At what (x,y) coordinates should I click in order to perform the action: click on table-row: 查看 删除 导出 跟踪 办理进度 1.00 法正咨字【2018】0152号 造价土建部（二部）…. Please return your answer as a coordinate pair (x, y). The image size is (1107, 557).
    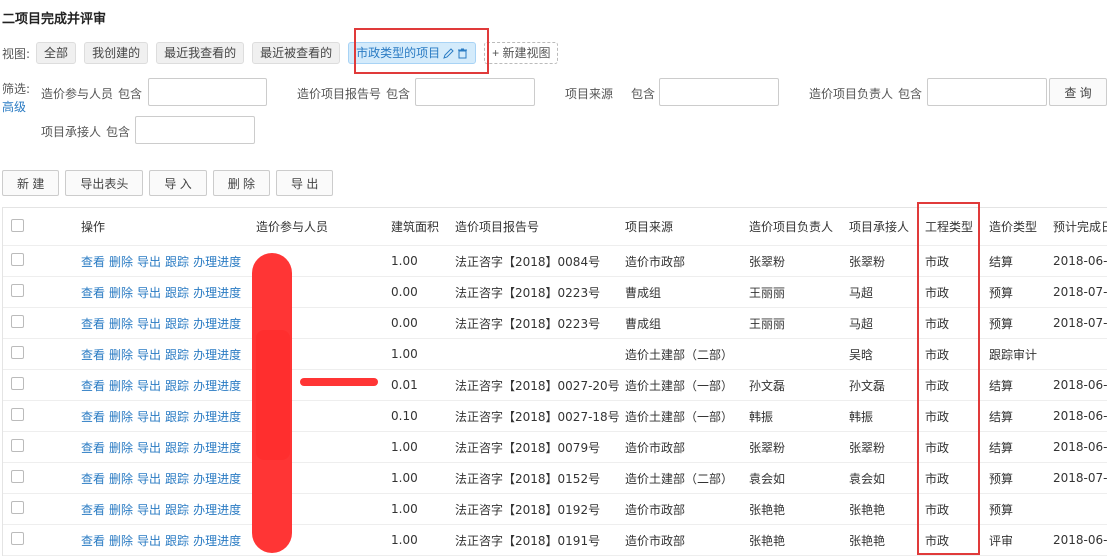
    Looking at the image, I should click on (555, 478).